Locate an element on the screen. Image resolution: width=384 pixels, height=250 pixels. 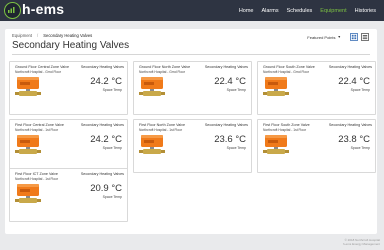
valve-name: First Floor North Zone Valve is located at coordinates (162, 125).